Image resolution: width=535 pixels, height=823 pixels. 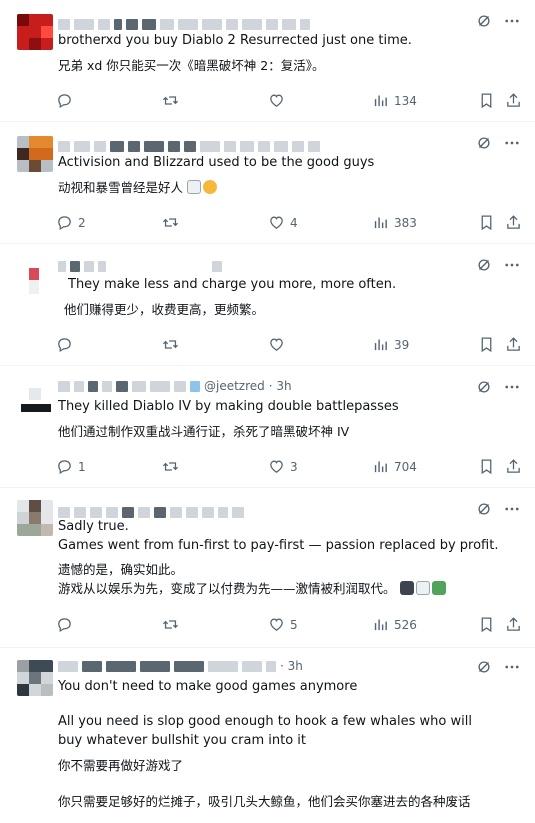 I want to click on tweet-text-zh: 遗憾的是，确实如此。 游戏从以娱乐为先，变成了以付费为先——激情被利润取代。, so click(x=227, y=579).